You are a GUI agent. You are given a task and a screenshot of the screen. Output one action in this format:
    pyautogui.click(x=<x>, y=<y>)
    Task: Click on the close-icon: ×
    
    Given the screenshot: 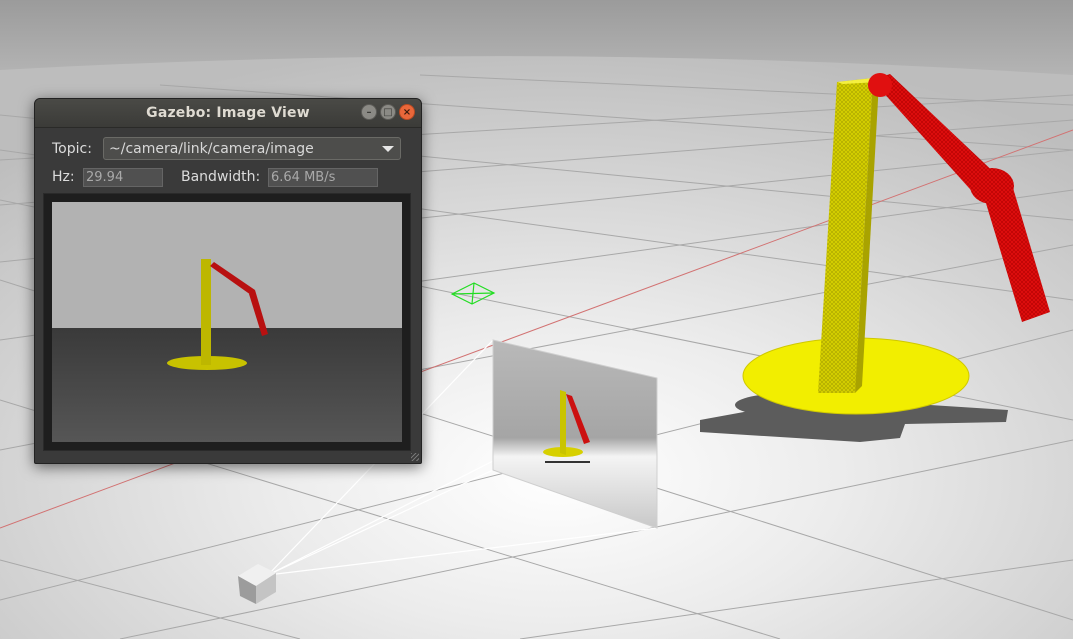 What is the action you would take?
    pyautogui.click(x=407, y=112)
    